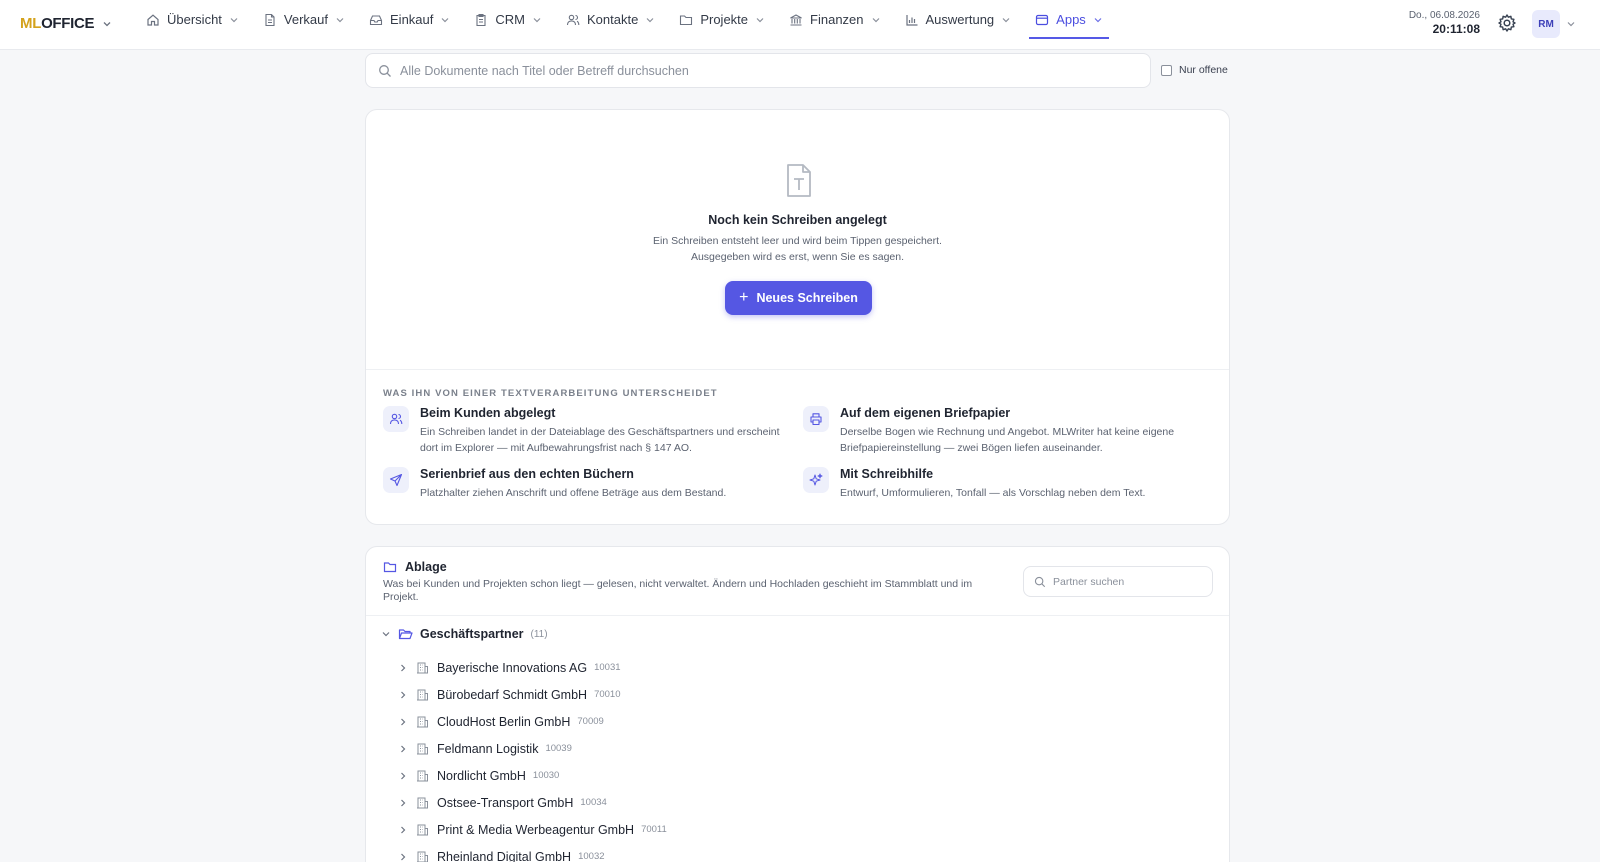  I want to click on partner-row: Nordlicht GmbH 10030, so click(532, 775).